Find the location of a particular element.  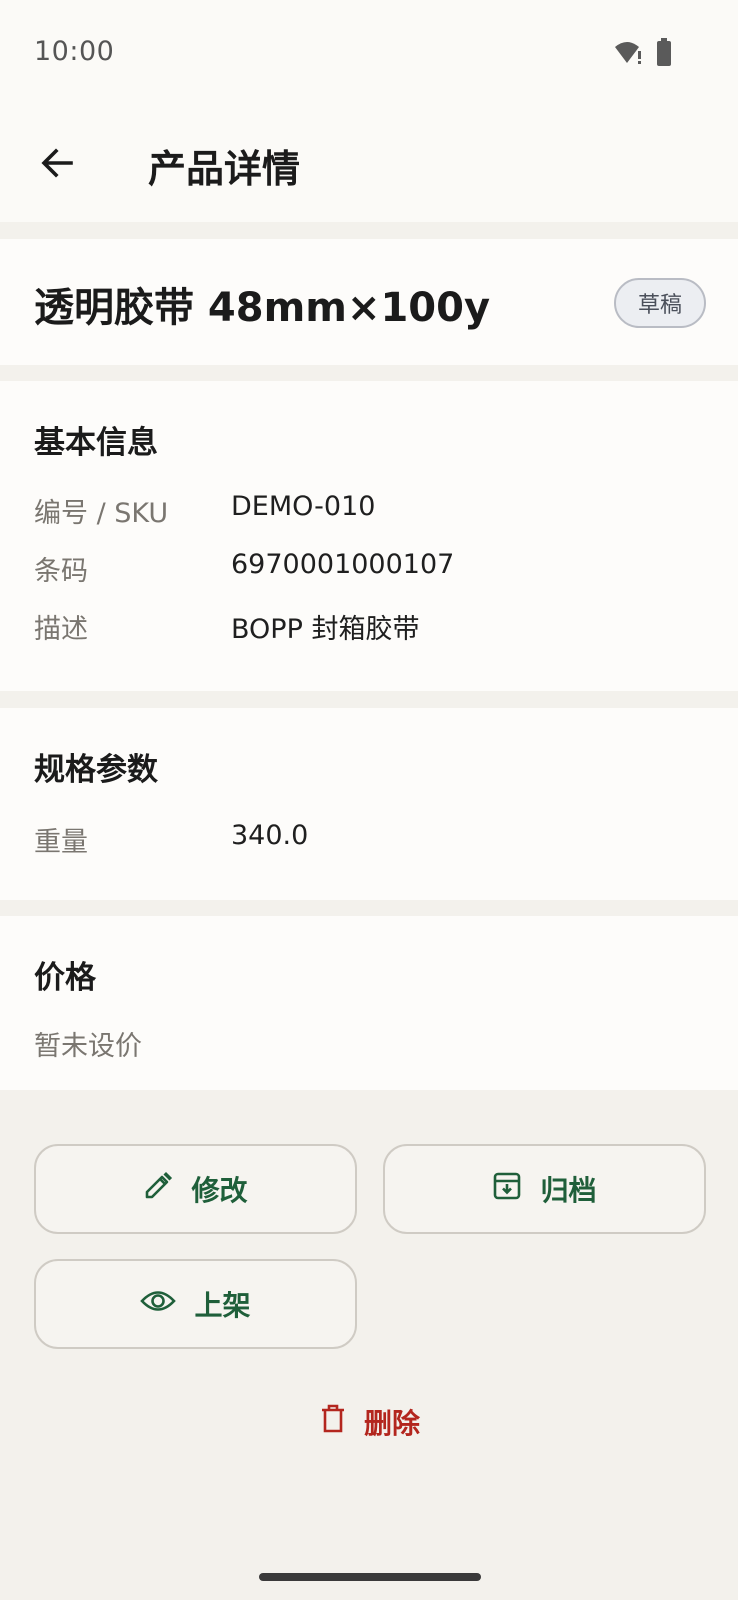

price-card: 价格 暂未设价 is located at coordinates (369, 1003).